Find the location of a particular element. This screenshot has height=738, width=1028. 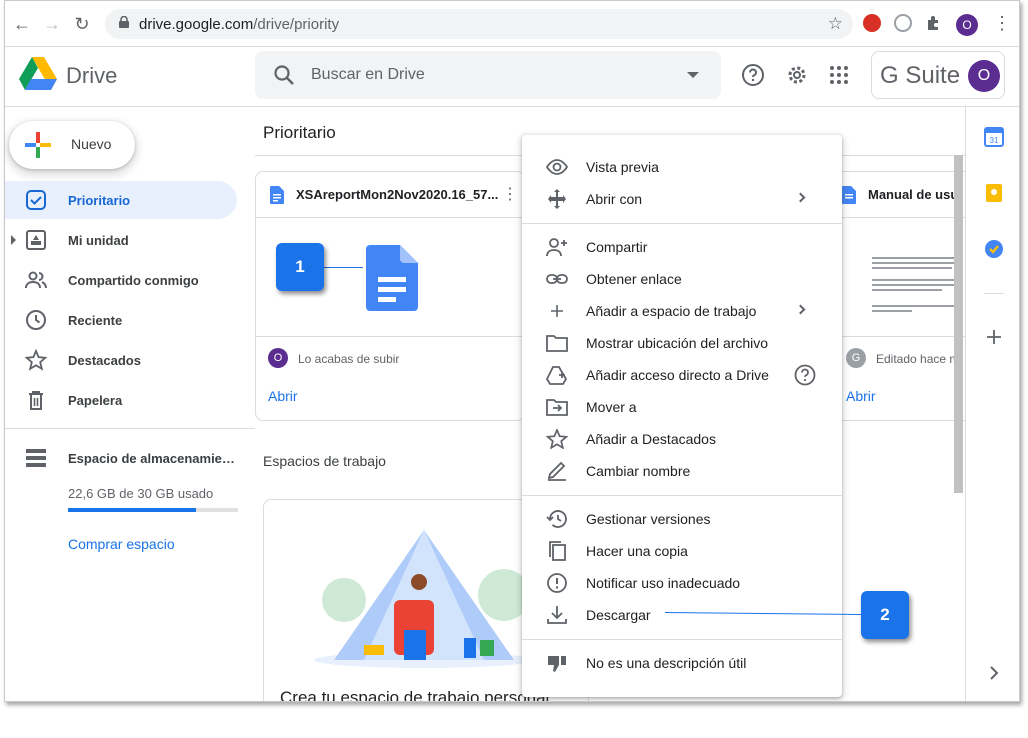

menu-item-preview: Vista previa is located at coordinates (682, 167).